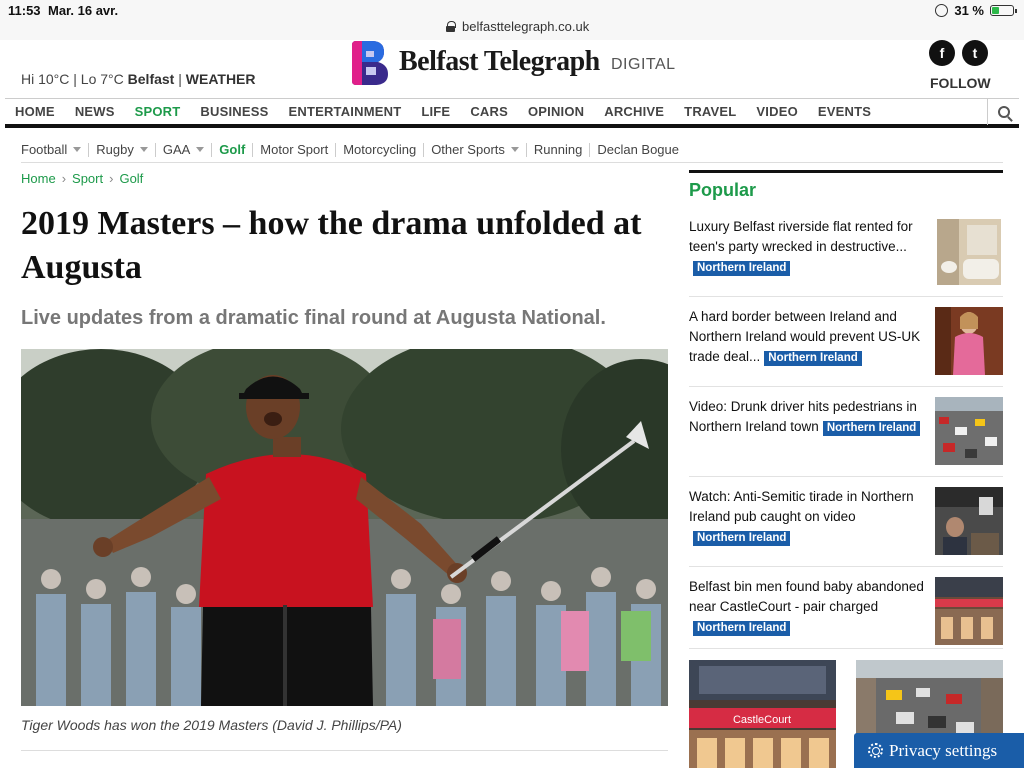 This screenshot has height=768, width=1024. Describe the element at coordinates (72, 79) in the screenshot. I see `weather-temps: Hi 10°C | Lo 7°C` at that location.